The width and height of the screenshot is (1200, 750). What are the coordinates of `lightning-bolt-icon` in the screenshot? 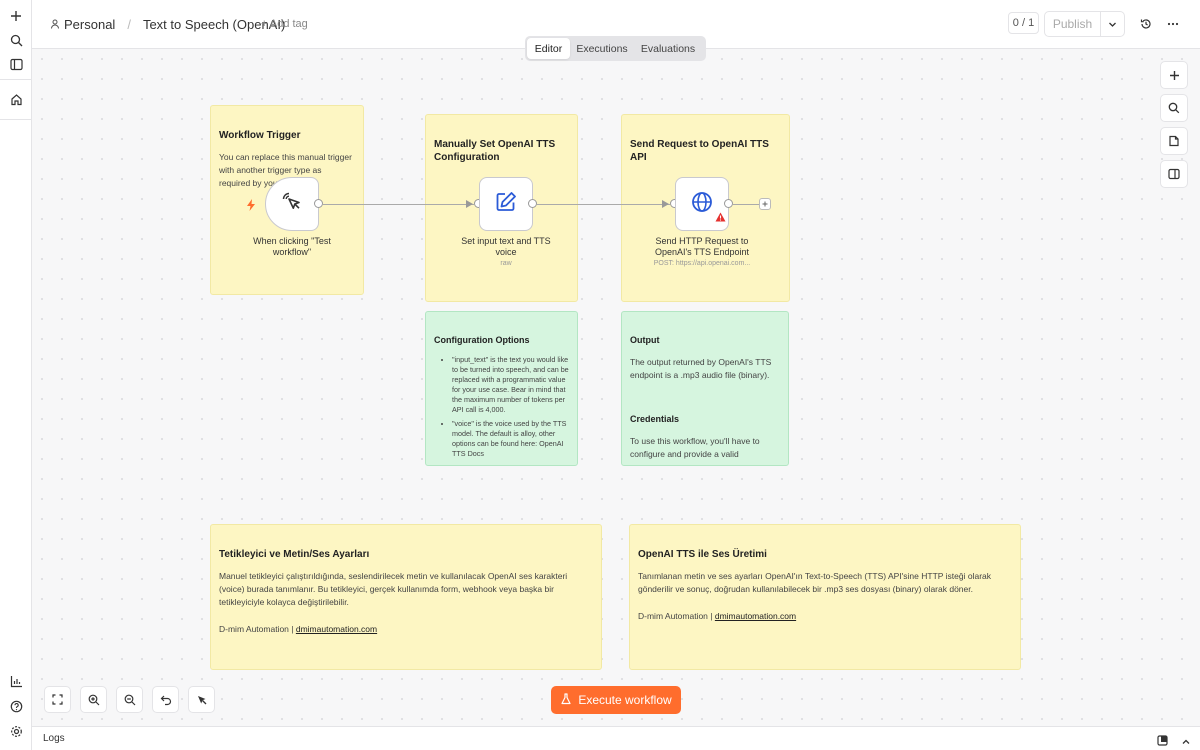 It's located at (251, 207).